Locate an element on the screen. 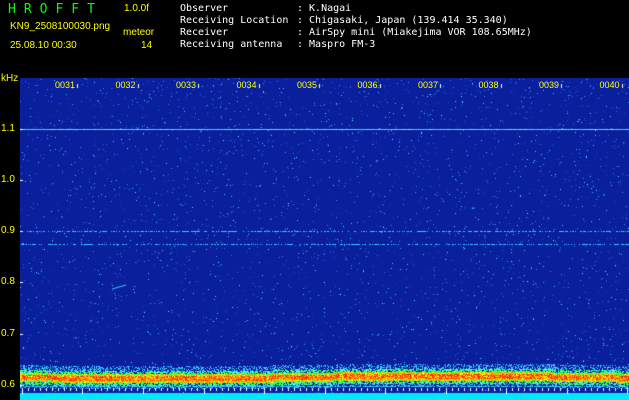  receiver-label: Receiver is located at coordinates (204, 32).